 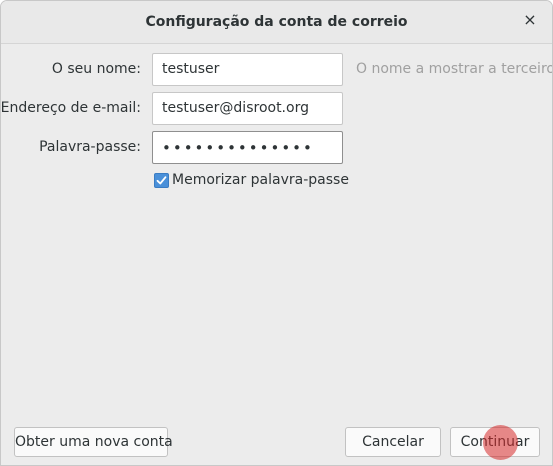 What do you see at coordinates (393, 442) in the screenshot?
I see `cancel-button: Cancelar` at bounding box center [393, 442].